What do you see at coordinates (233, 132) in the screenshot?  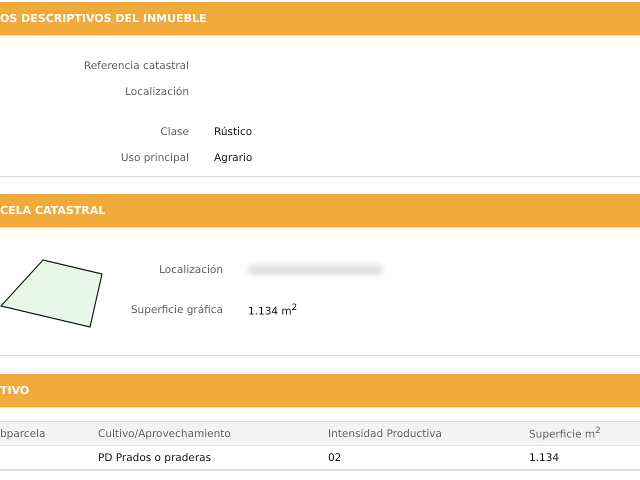 I see `field-value: Rústico` at bounding box center [233, 132].